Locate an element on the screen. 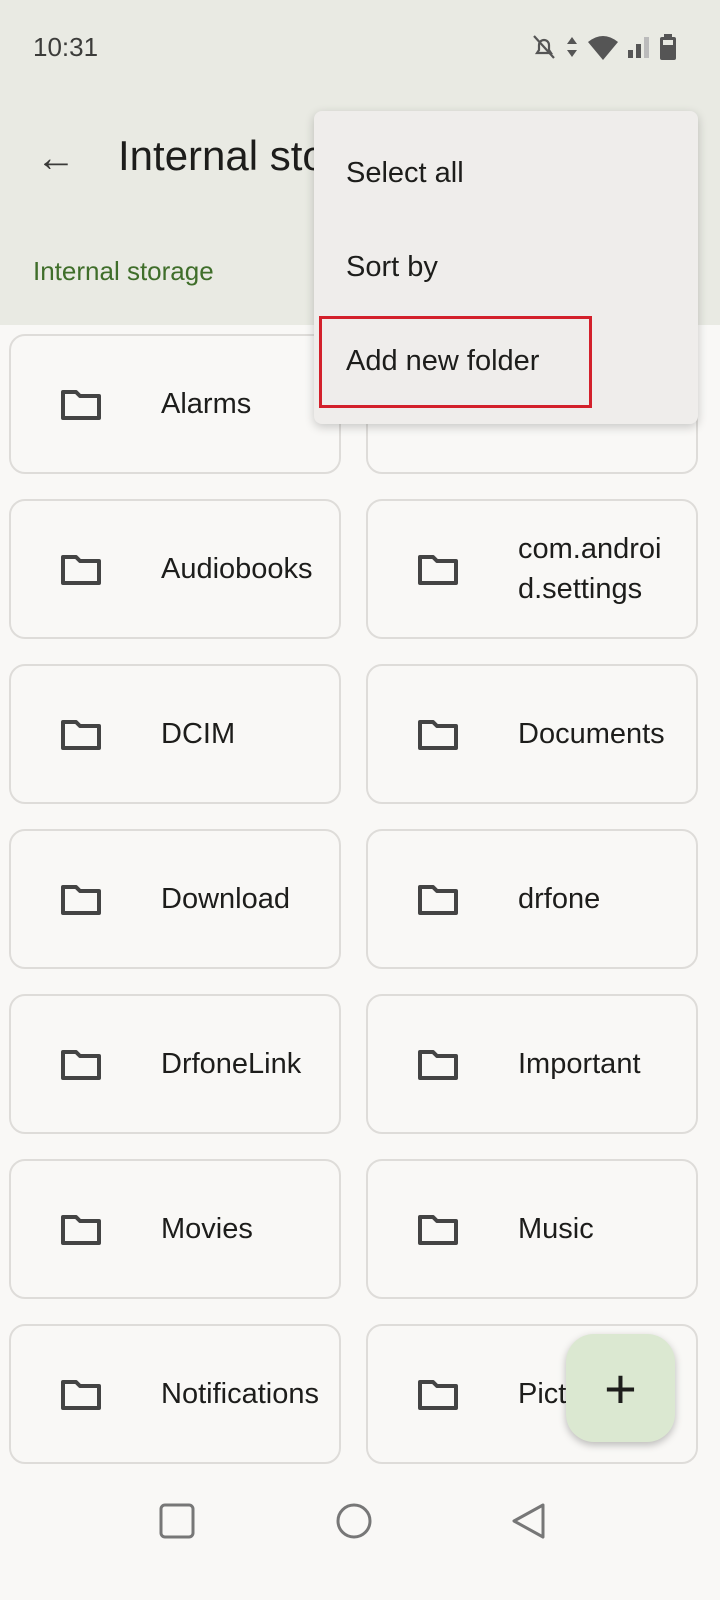  back-arrow-icon: ← is located at coordinates (56, 158).